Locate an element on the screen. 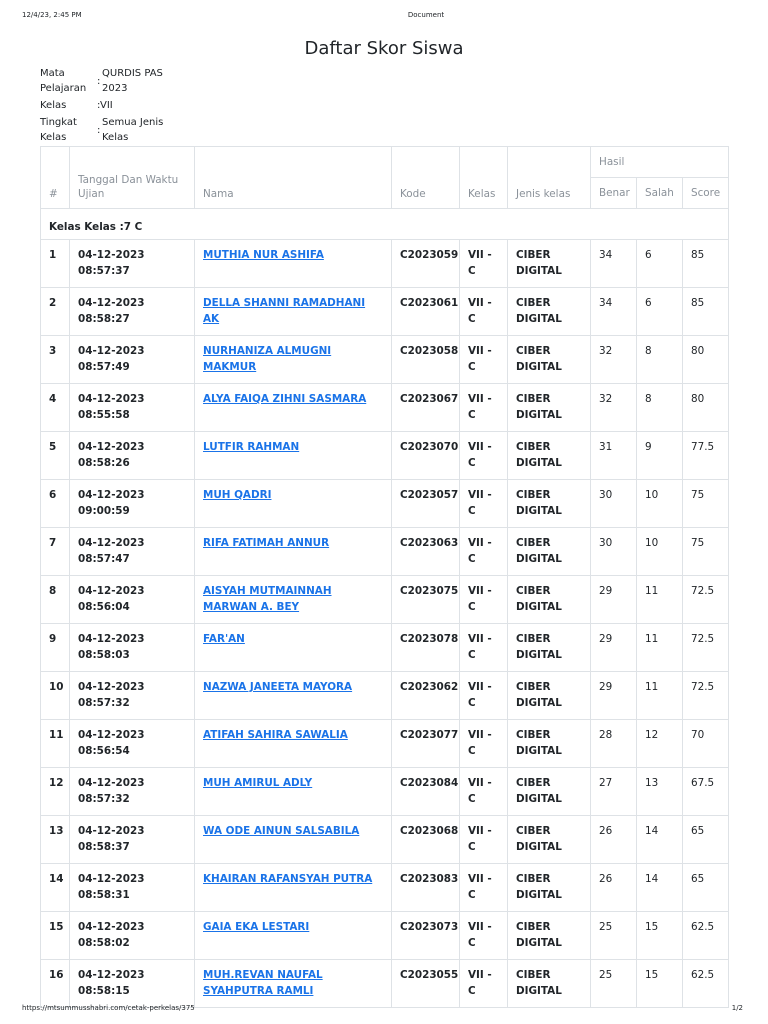  student-name-link: AISYAH MUTMAINNAH MARWAN A. BEY is located at coordinates (267, 599).